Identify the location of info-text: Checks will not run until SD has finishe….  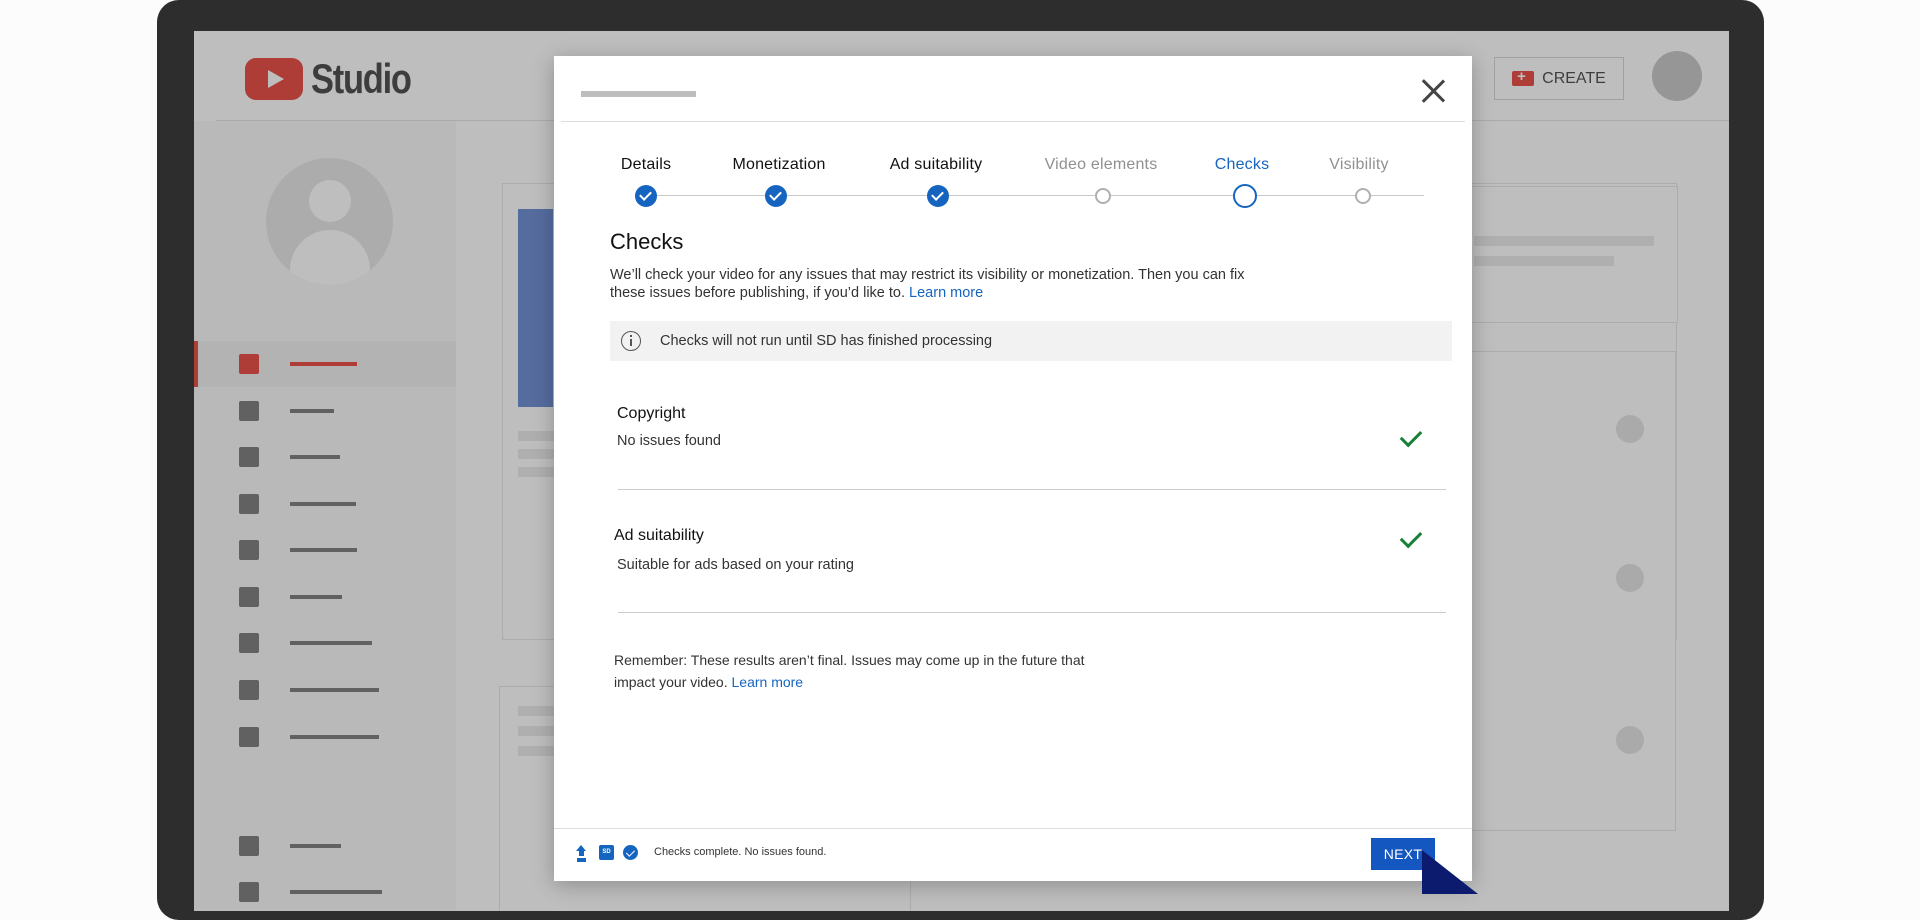
(826, 341).